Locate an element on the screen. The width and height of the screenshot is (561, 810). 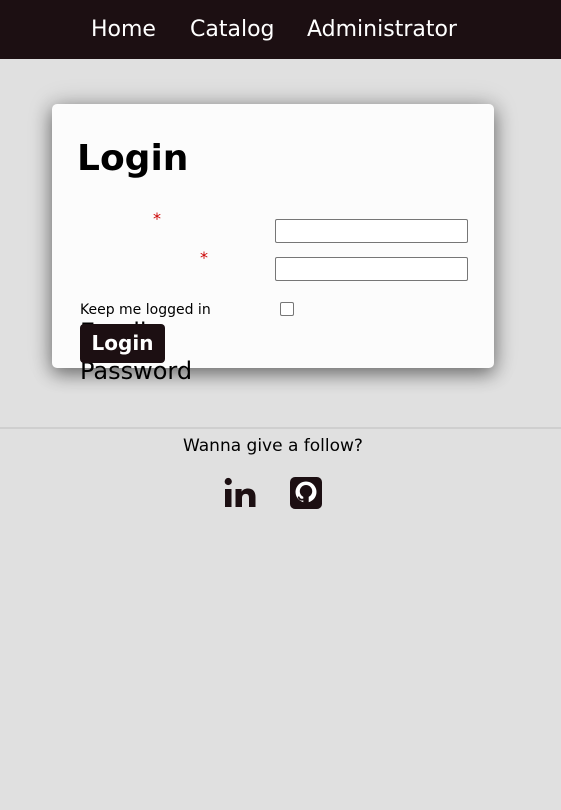
nav-catalog-link: Catalog is located at coordinates (232, 30).